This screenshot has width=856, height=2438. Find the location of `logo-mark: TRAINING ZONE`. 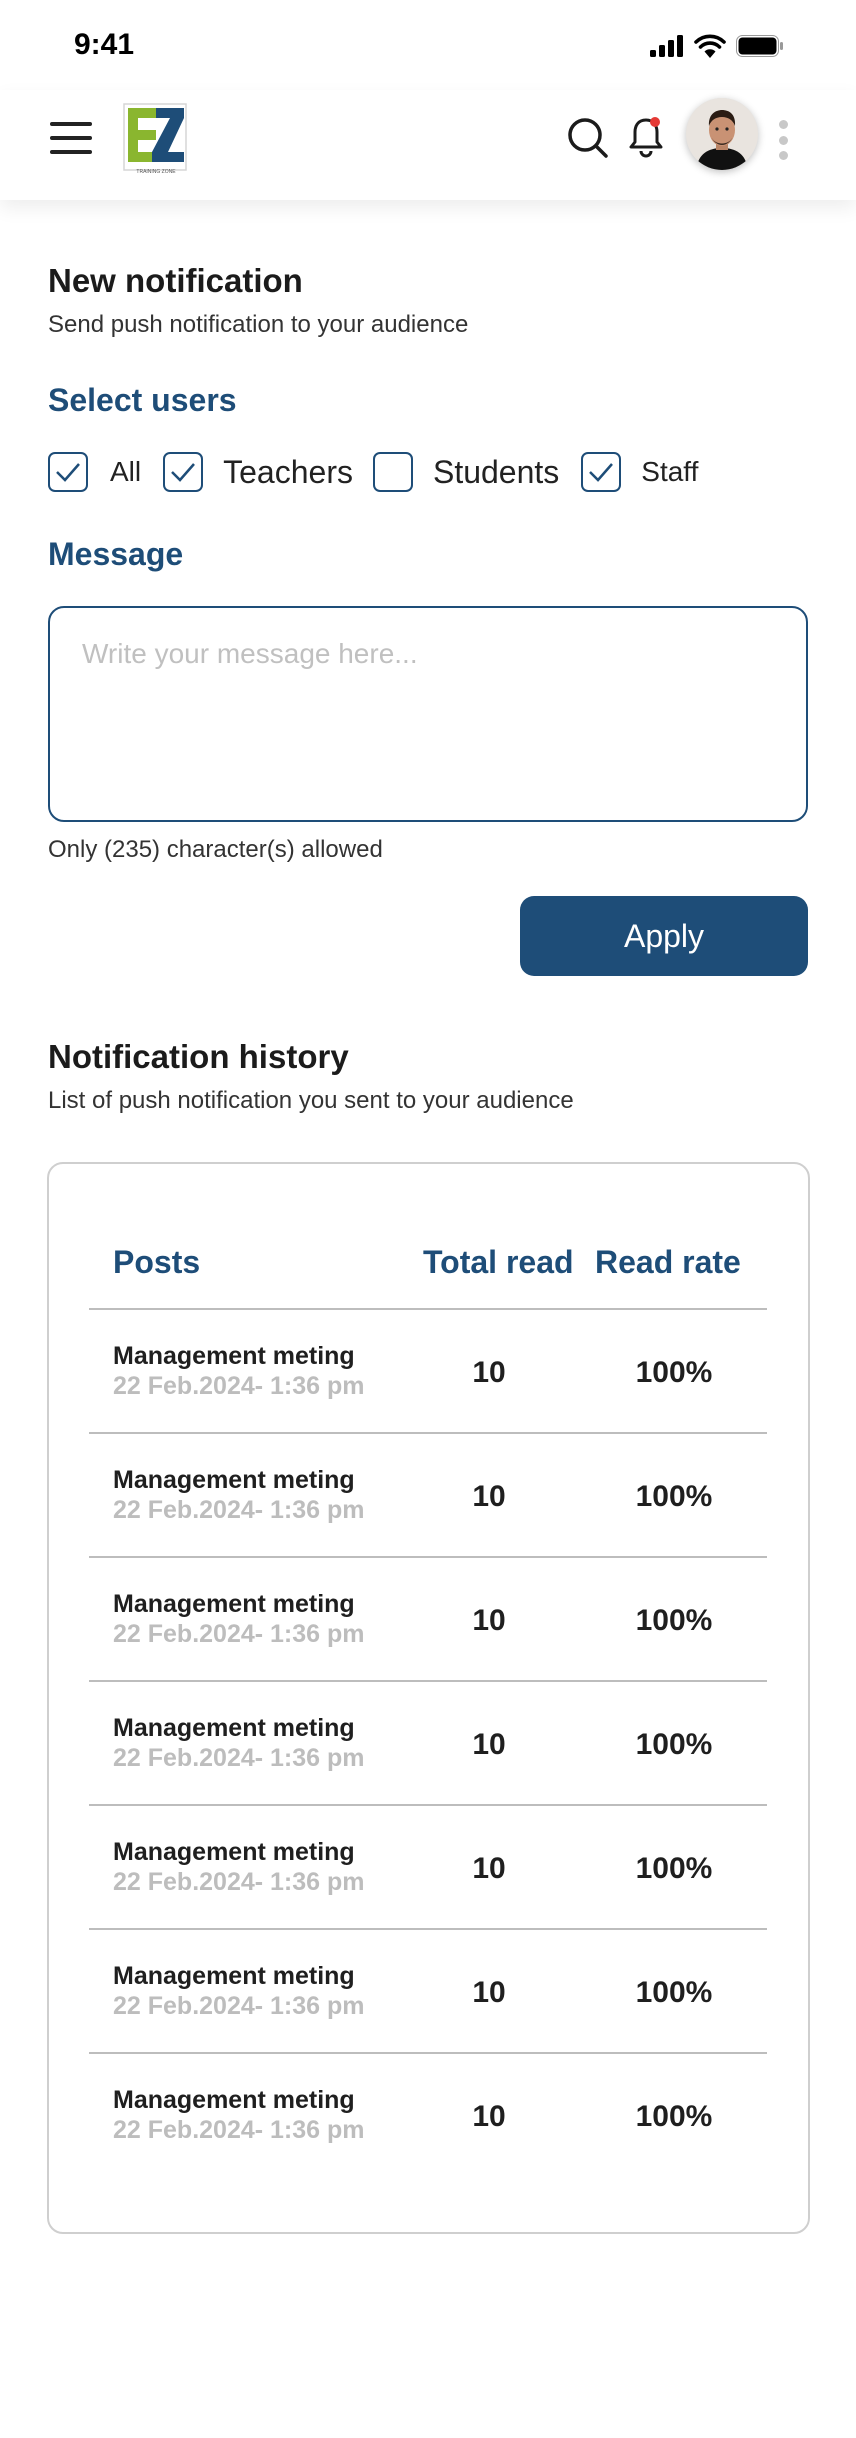

logo-mark: TRAINING ZONE is located at coordinates (155, 139).